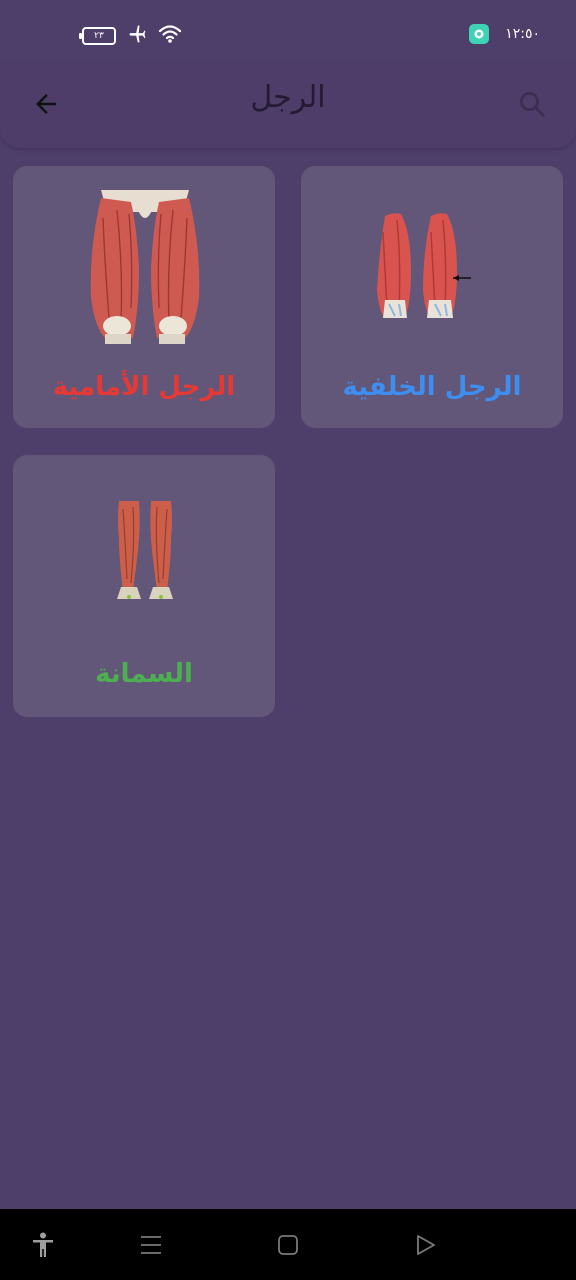 The height and width of the screenshot is (1280, 576). I want to click on back-icon, so click(426, 1245).